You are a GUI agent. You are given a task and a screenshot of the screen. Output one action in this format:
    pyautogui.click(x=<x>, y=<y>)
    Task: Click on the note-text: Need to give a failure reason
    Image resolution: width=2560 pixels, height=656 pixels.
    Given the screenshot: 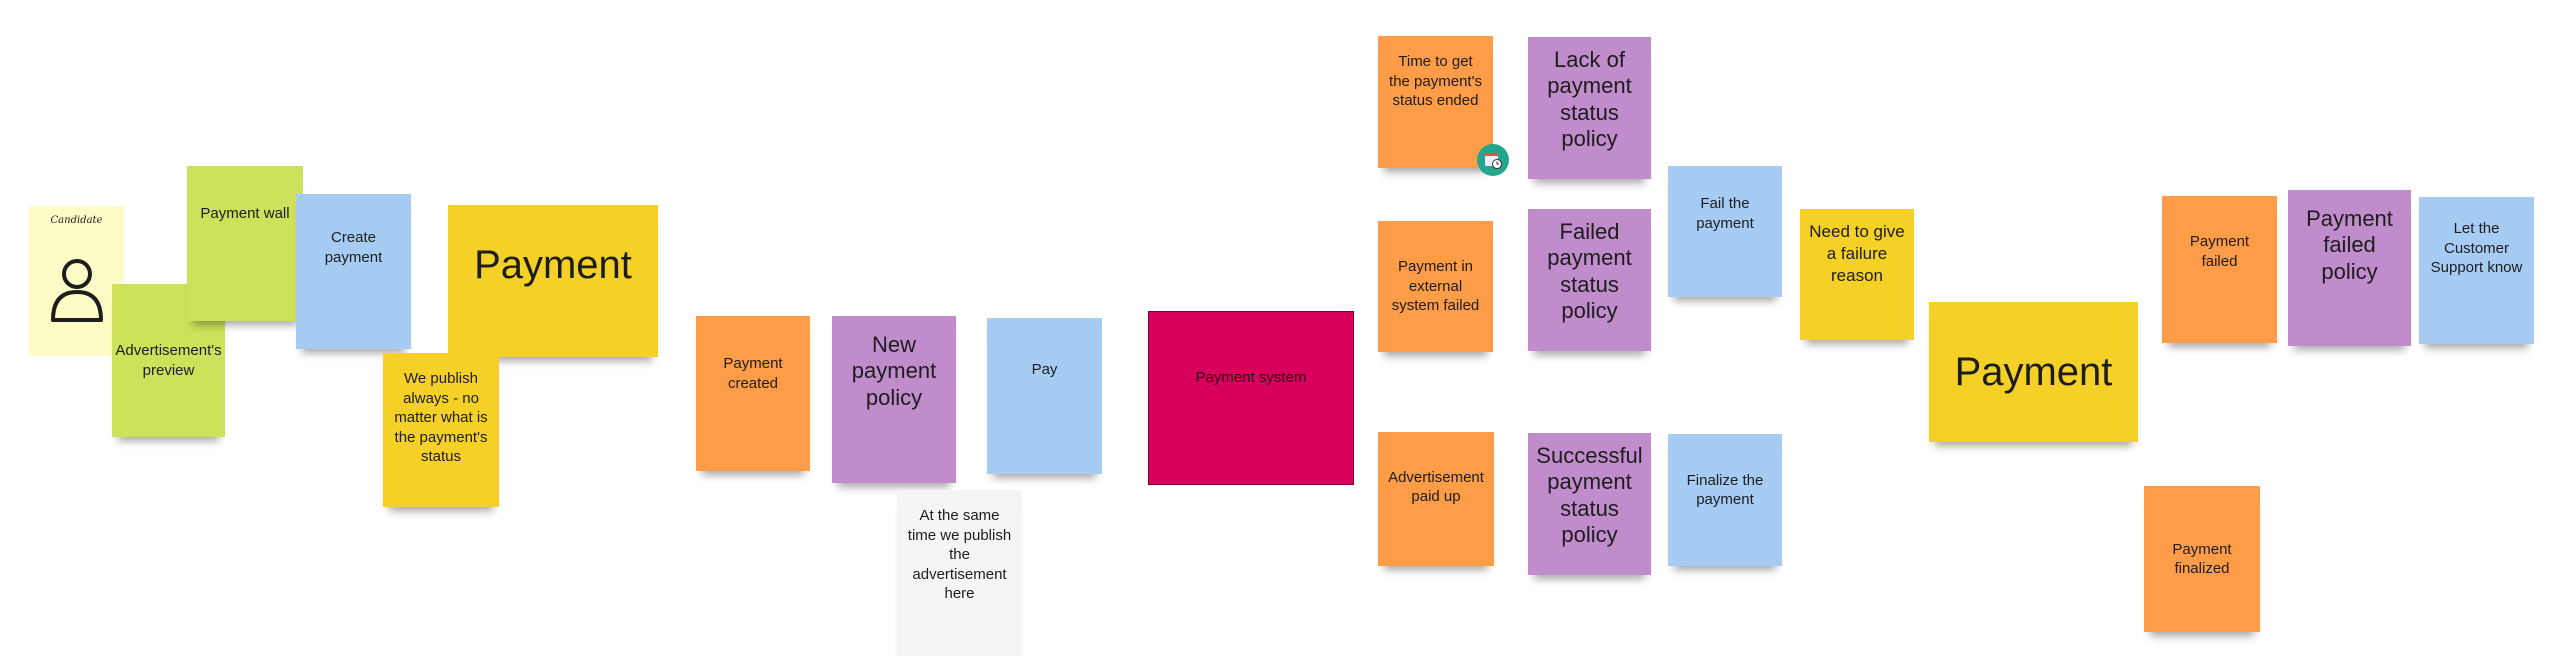 What is the action you would take?
    pyautogui.click(x=1857, y=254)
    